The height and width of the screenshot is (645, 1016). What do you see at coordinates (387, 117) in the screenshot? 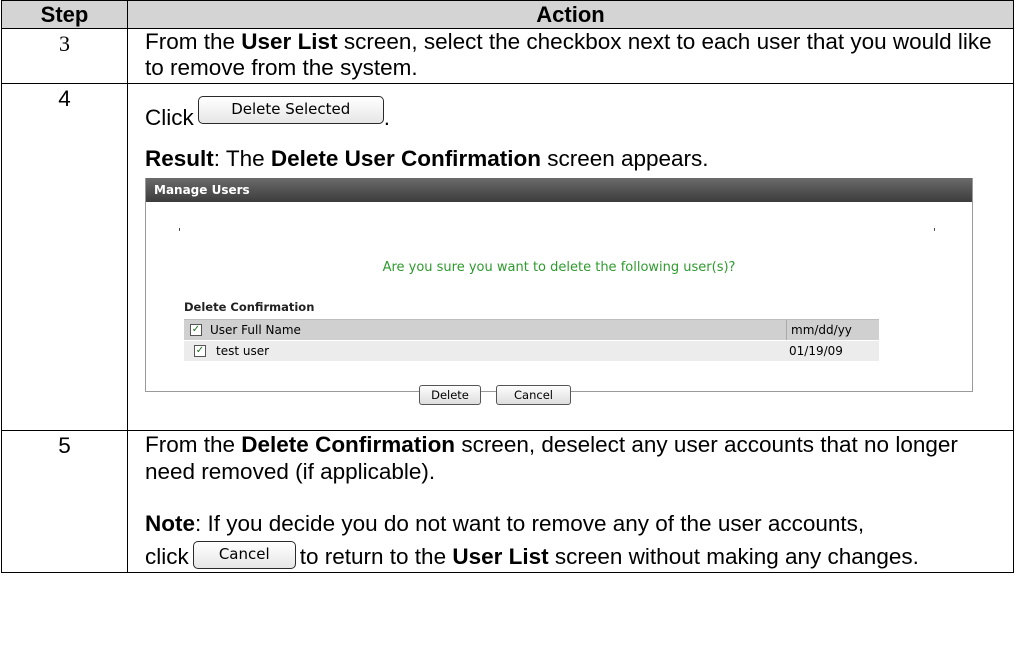
I see `period-text: .` at bounding box center [387, 117].